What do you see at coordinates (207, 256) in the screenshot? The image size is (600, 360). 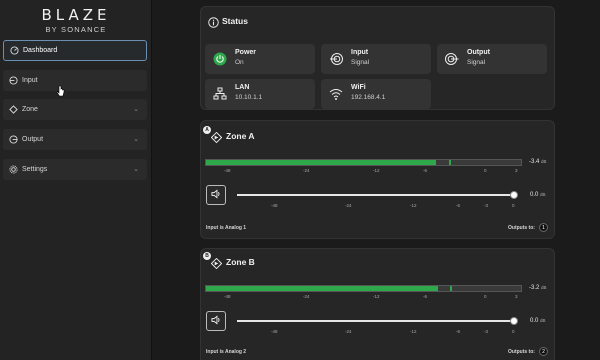 I see `zone-letter-badge: B` at bounding box center [207, 256].